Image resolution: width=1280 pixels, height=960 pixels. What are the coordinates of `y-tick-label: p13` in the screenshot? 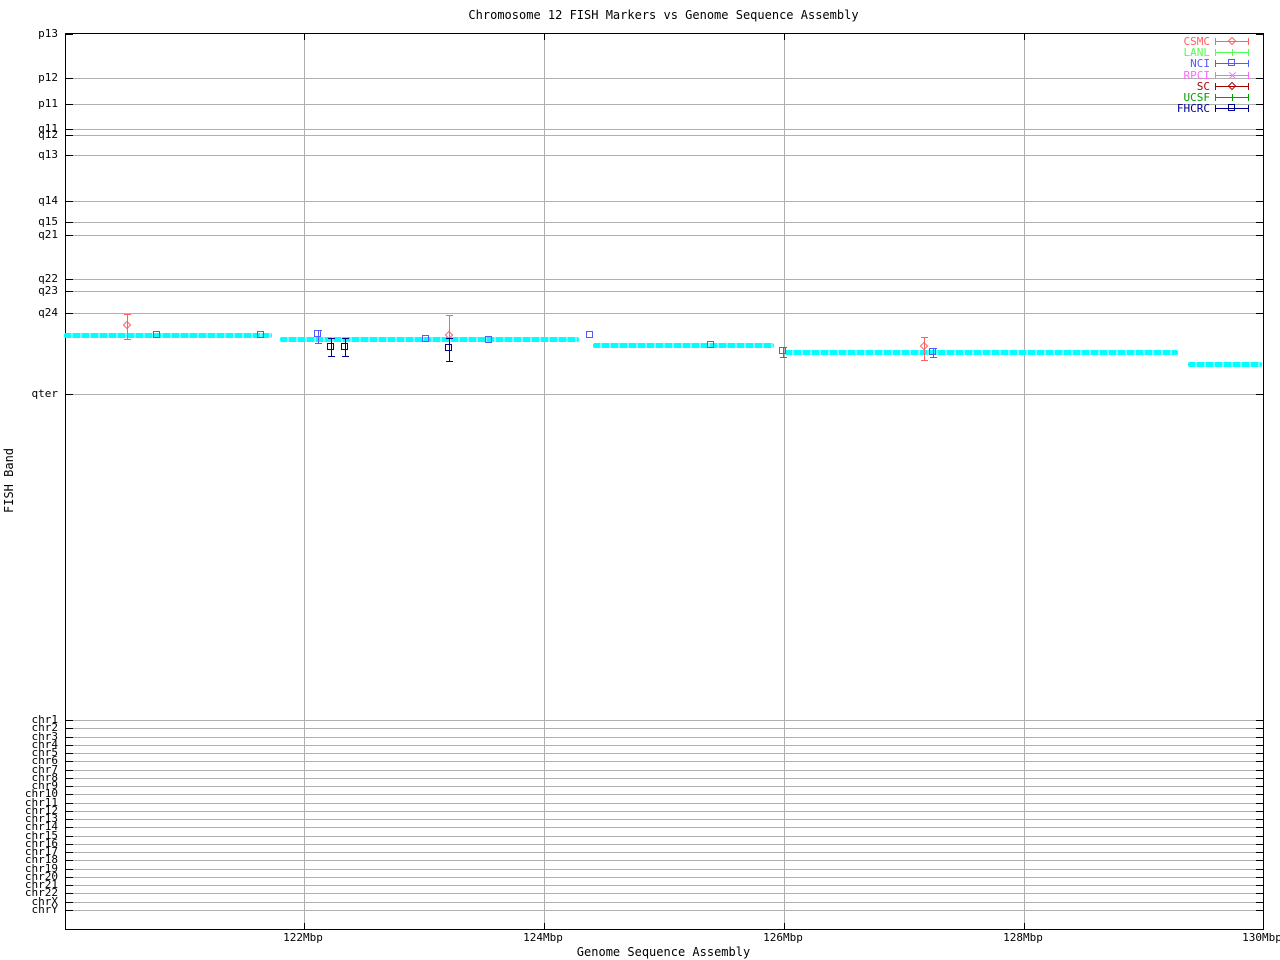 It's located at (48, 33).